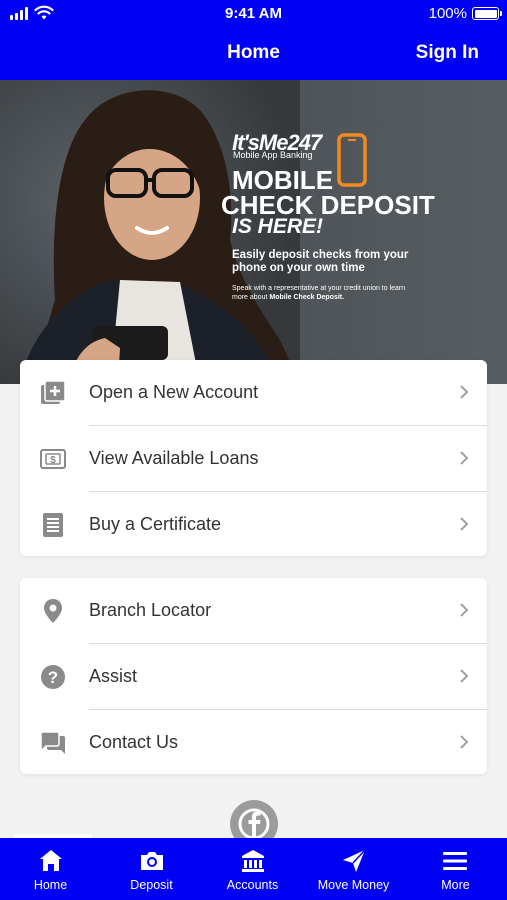 The height and width of the screenshot is (900, 507). Describe the element at coordinates (155, 524) in the screenshot. I see `menu-item-label: Buy a Certificate` at that location.